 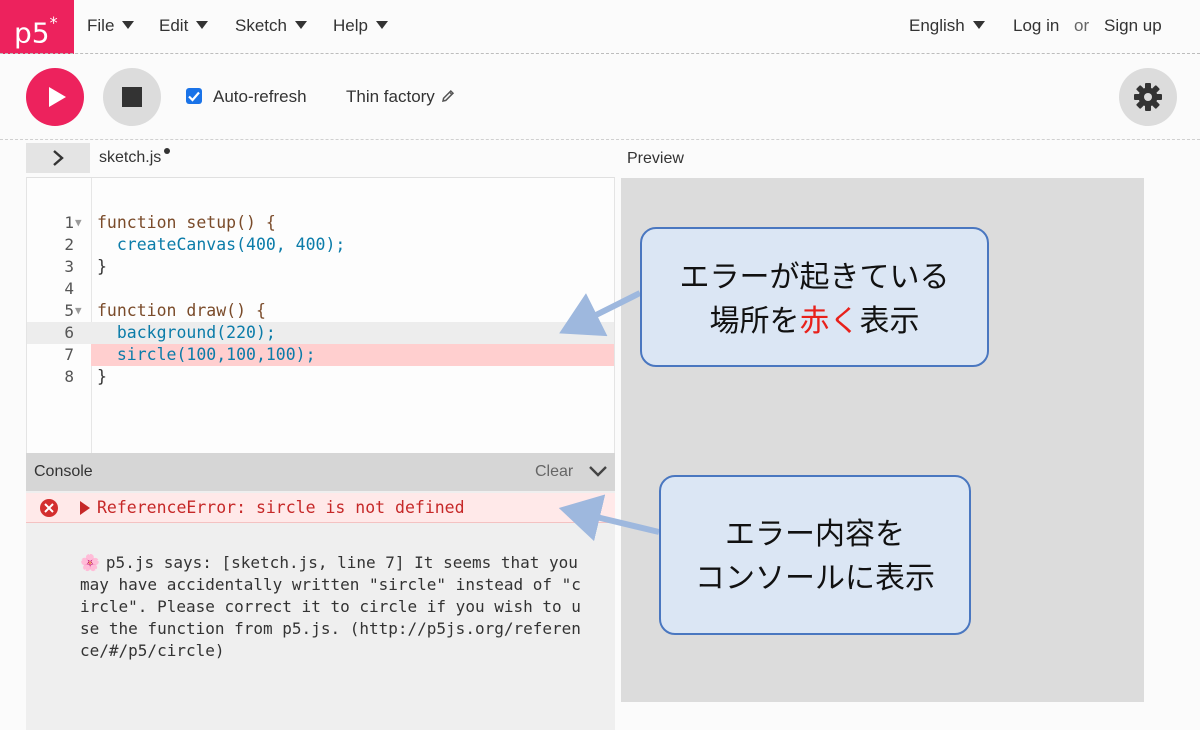 What do you see at coordinates (814, 297) in the screenshot?
I see `callout-error-location: エラーが起きている 場所を赤く表示` at bounding box center [814, 297].